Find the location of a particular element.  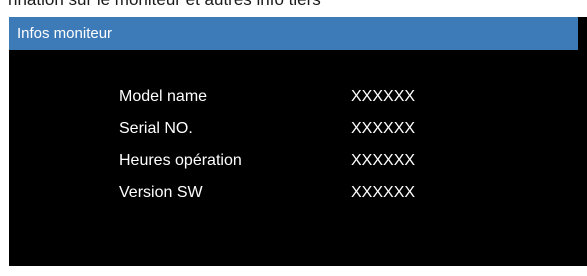

info-label: Serial NO. is located at coordinates (156, 128).